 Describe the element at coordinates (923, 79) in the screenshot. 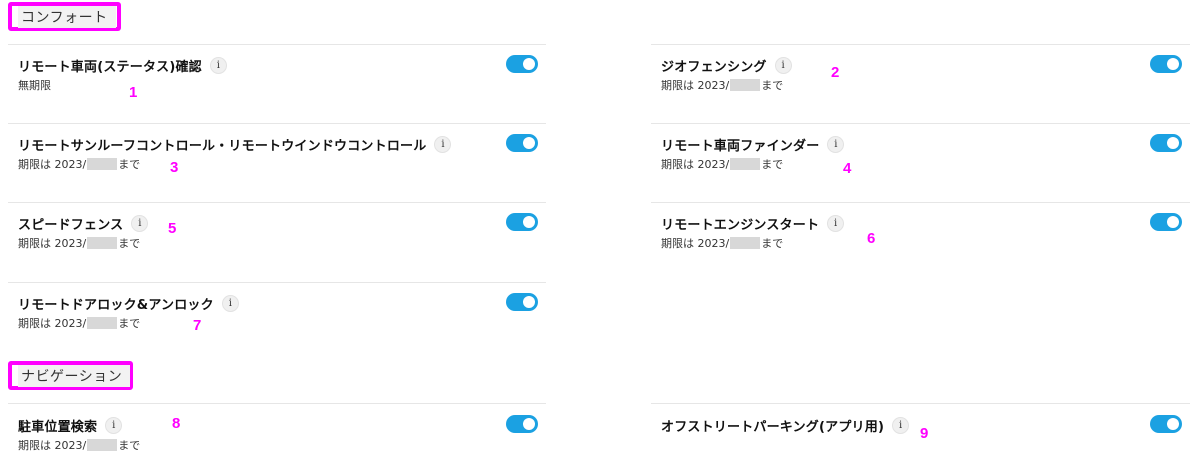

I see `feature-geofencing: ジオフェンシング i 期限は 2023/まで` at that location.